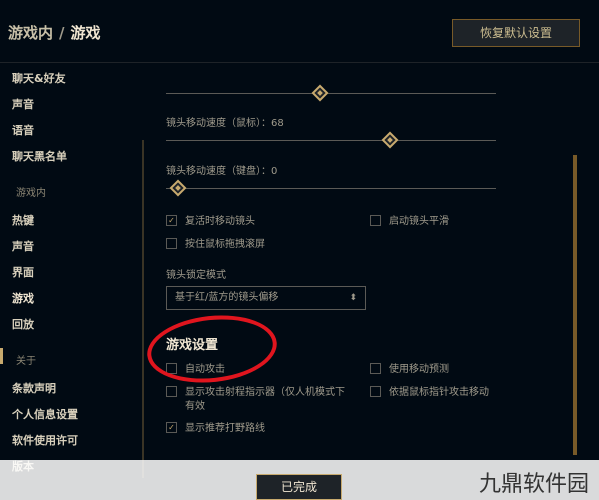 The image size is (599, 500). What do you see at coordinates (225, 428) in the screenshot?
I see `option-label: 显示推荐打野路线` at bounding box center [225, 428].